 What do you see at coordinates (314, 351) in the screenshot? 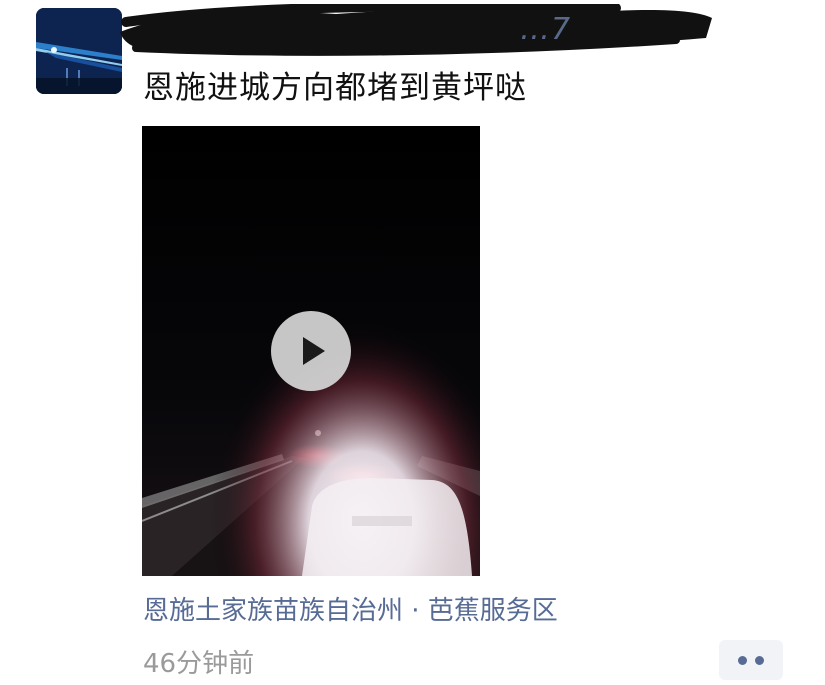
I see `play-icon` at bounding box center [314, 351].